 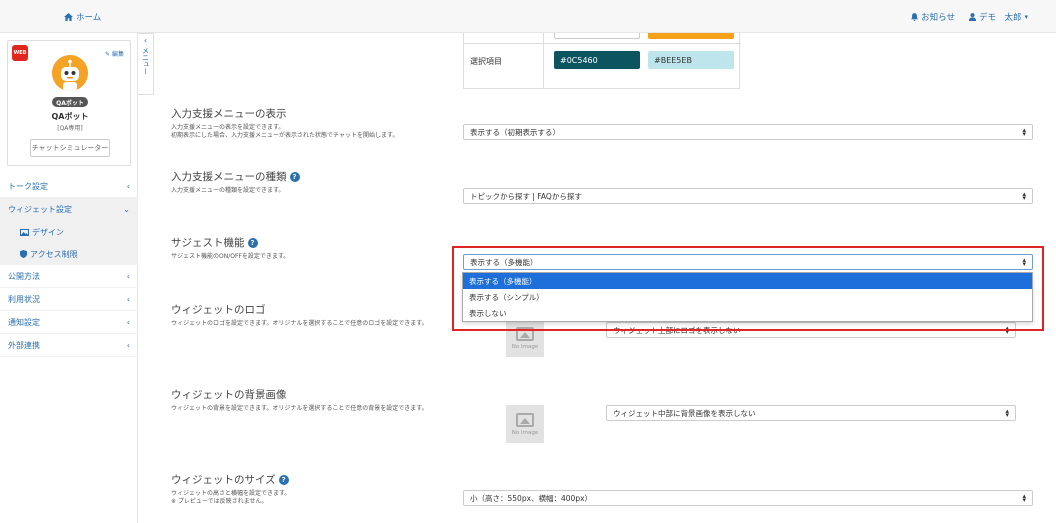 I want to click on robot-icon, so click(x=70, y=73).